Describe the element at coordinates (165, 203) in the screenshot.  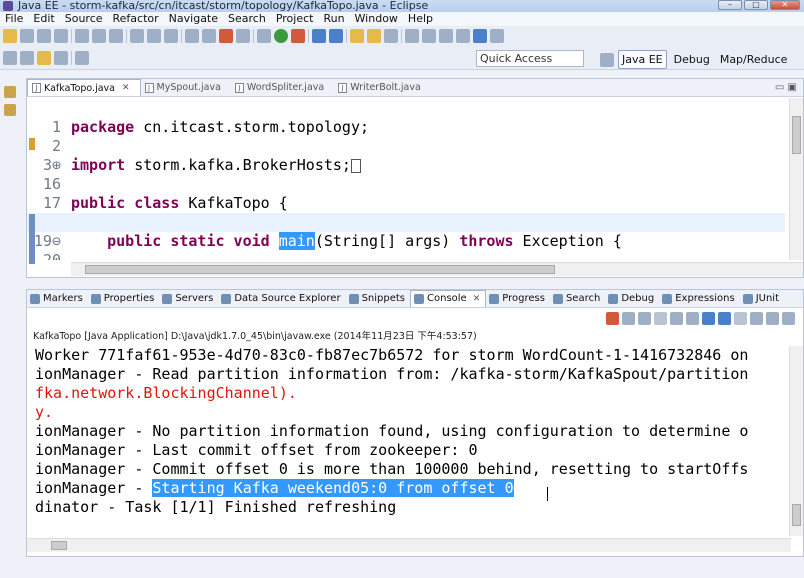
I see `code-line: 17 public class KafkaTopo {` at that location.